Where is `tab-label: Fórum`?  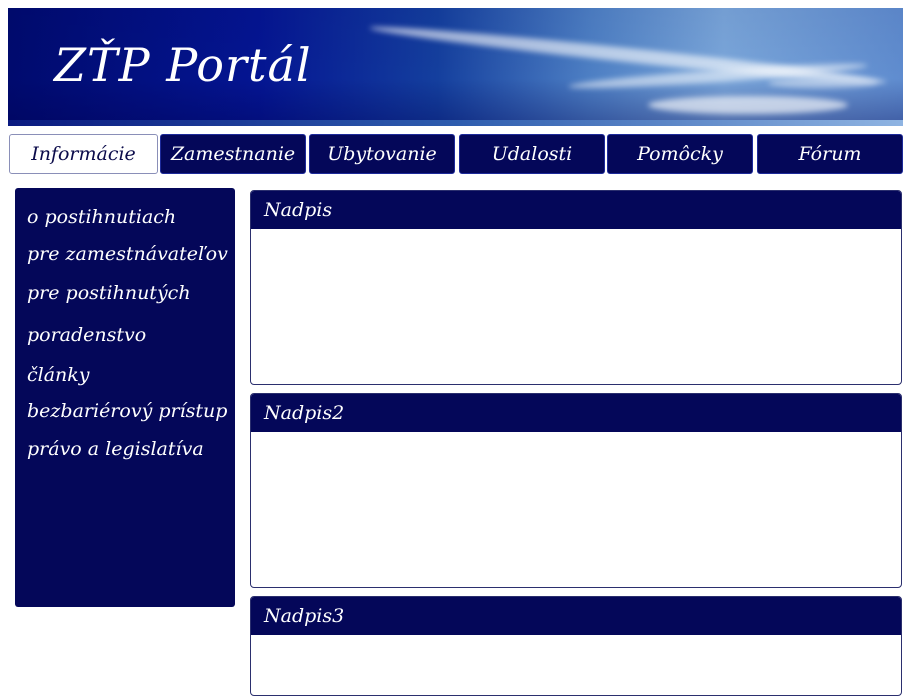
tab-label: Fórum is located at coordinates (830, 154).